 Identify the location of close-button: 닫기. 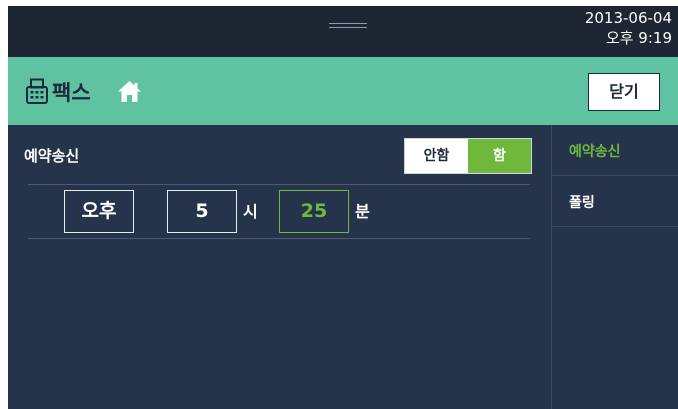
(624, 92).